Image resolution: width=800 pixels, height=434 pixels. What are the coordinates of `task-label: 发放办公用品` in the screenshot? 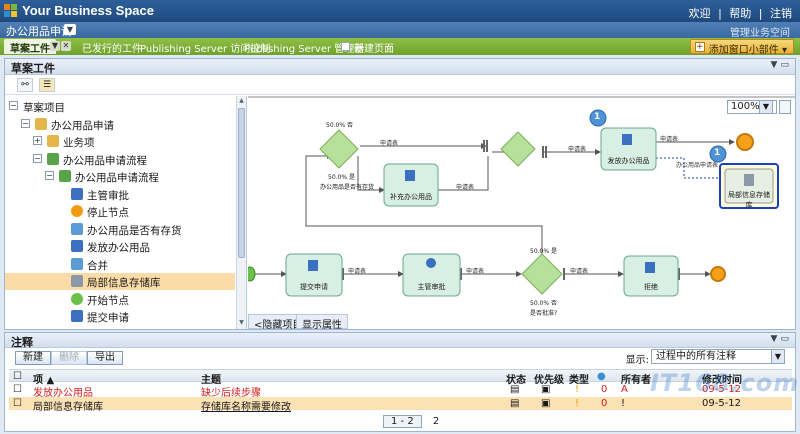 It's located at (628, 161).